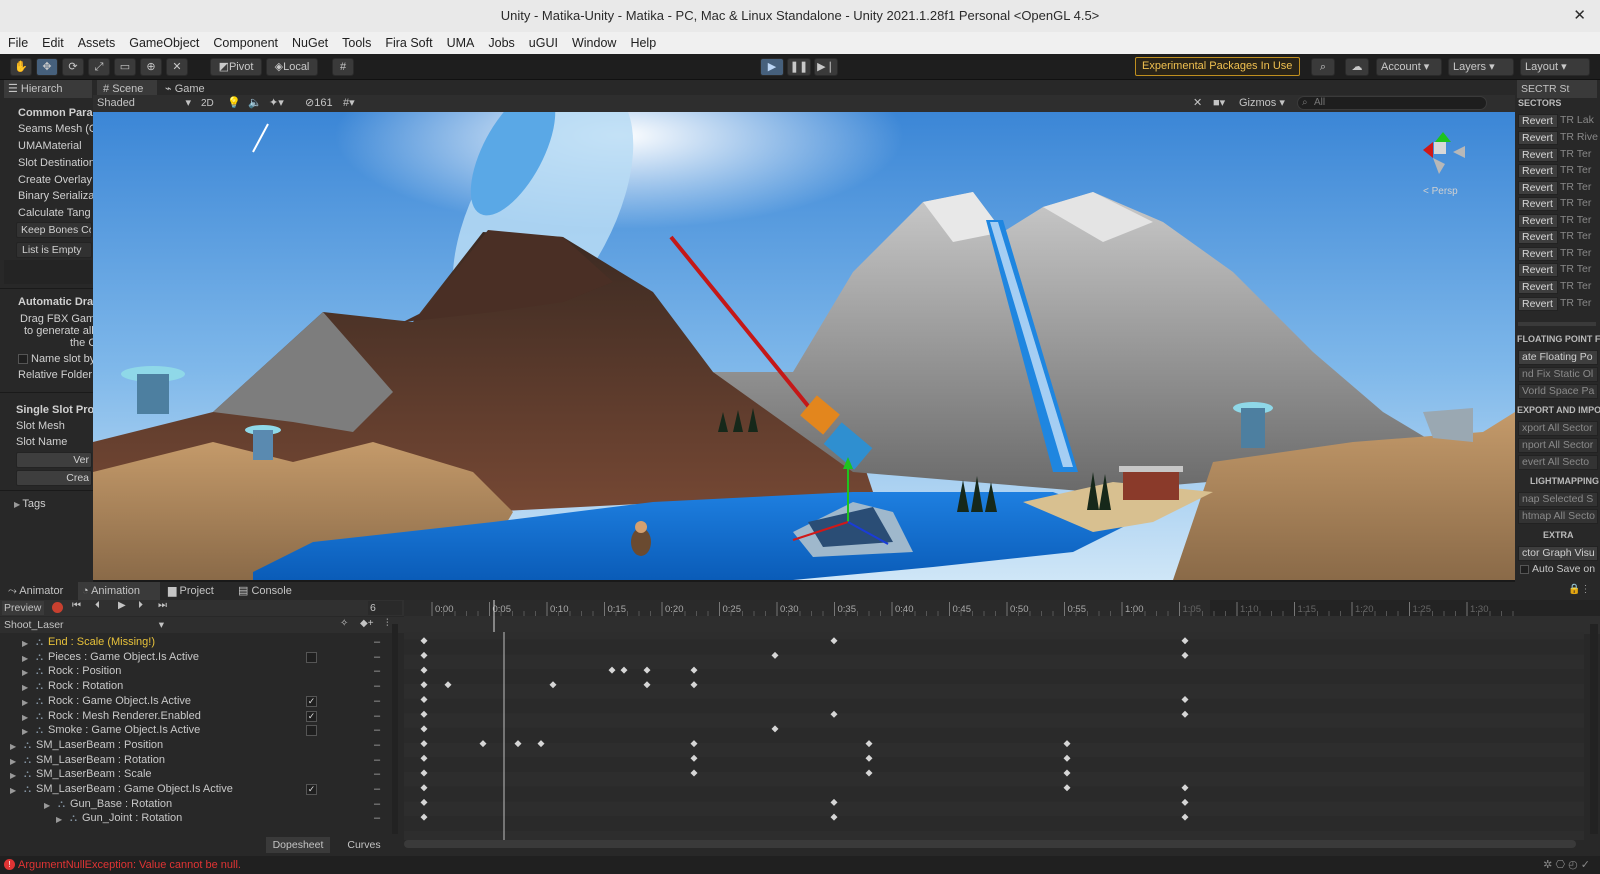  Describe the element at coordinates (54, 460) in the screenshot. I see `verify-button: Ver` at that location.